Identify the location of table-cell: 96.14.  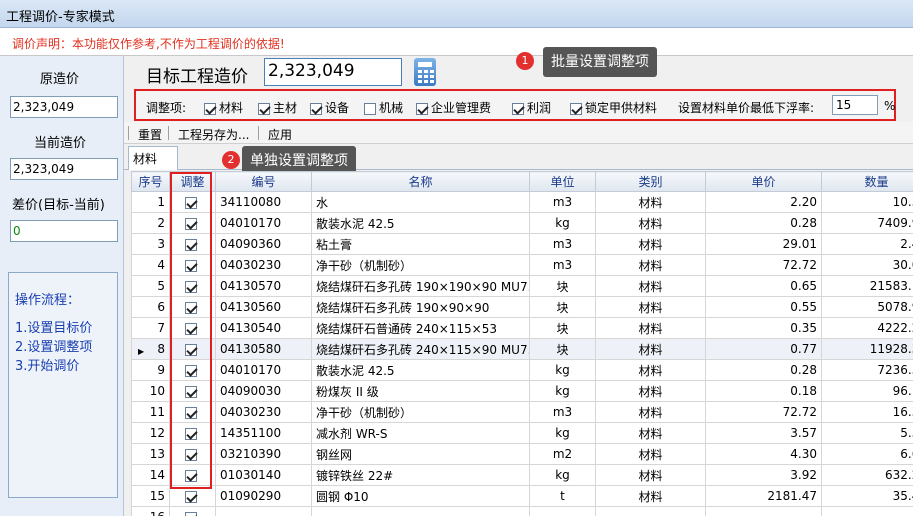
(867, 391).